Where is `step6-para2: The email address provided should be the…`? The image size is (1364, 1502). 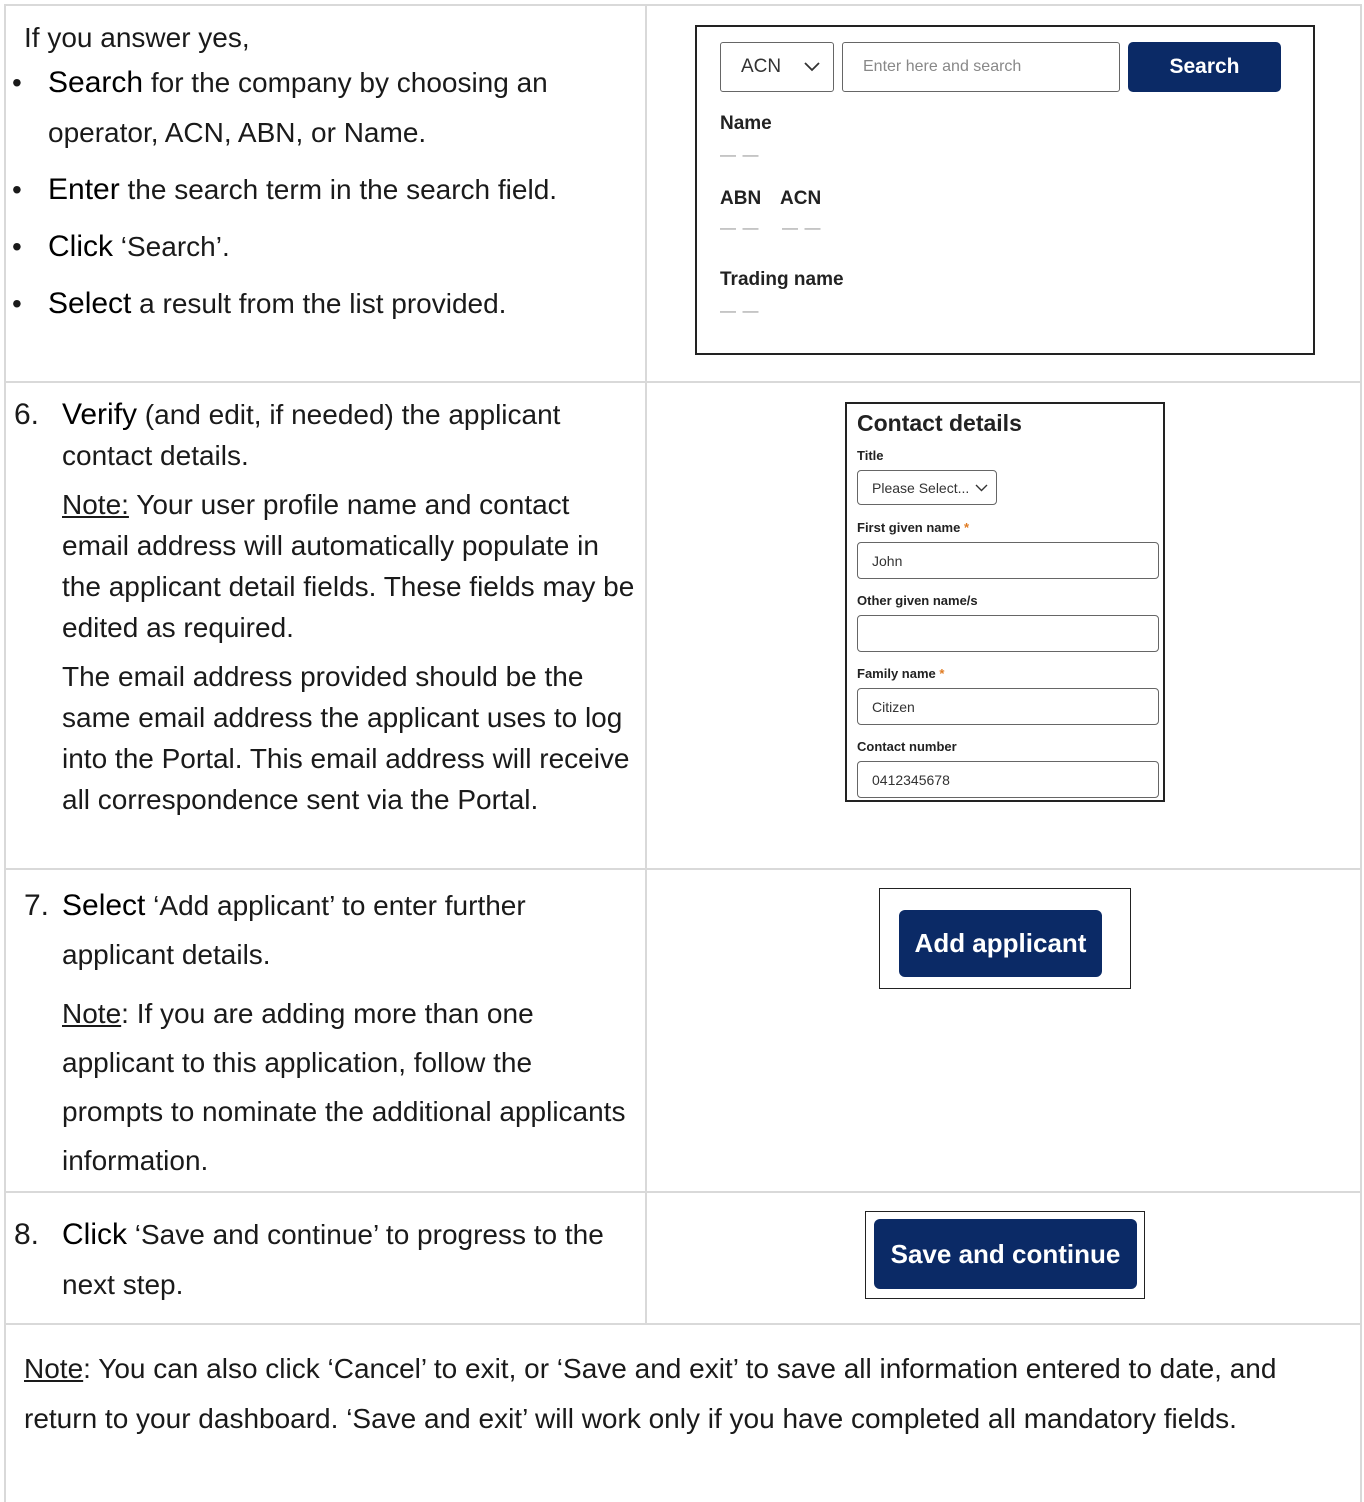
step6-para2: The email address provided should be the… is located at coordinates (346, 738).